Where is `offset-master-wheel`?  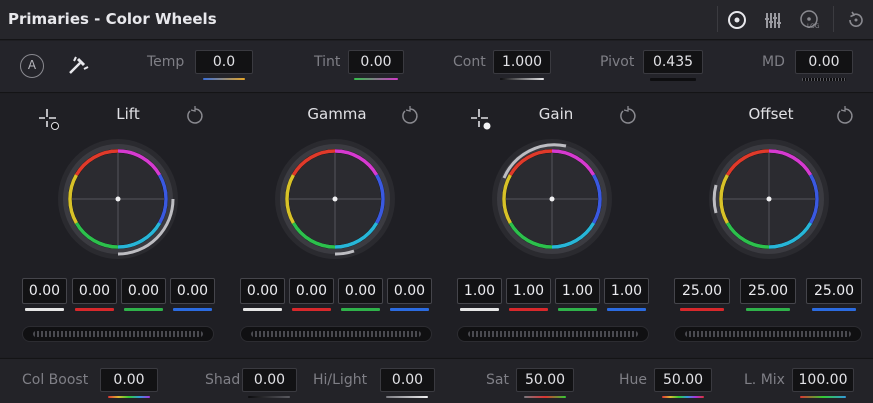
offset-master-wheel is located at coordinates (768, 334).